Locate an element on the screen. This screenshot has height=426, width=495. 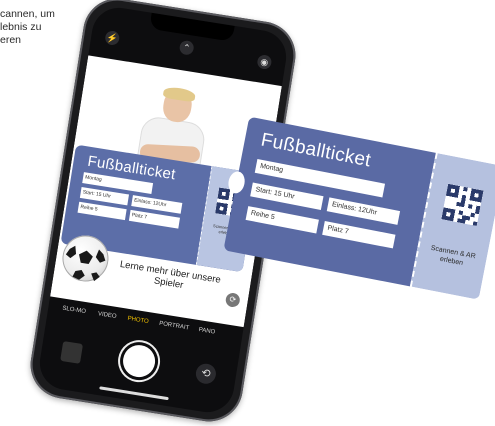
ticket-start: Start: 15 Uhr is located at coordinates (287, 196).